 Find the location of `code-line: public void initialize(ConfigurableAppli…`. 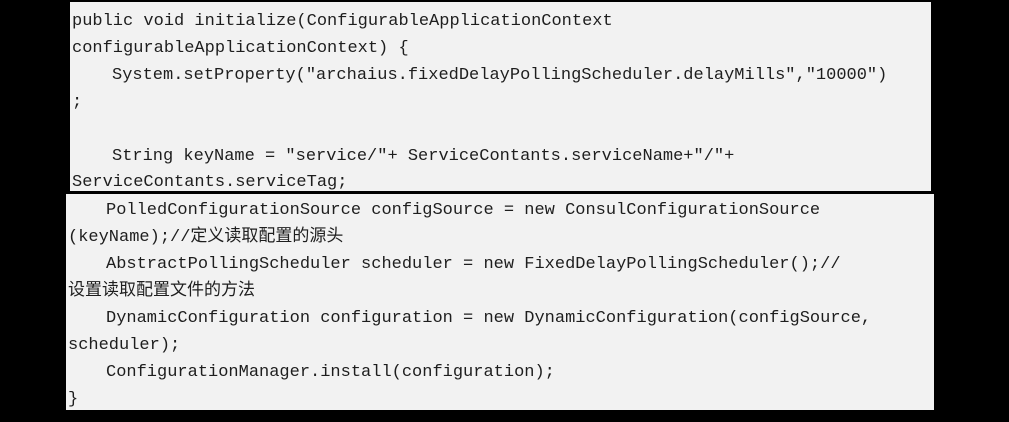

code-line: public void initialize(ConfigurableAppli… is located at coordinates (342, 21).